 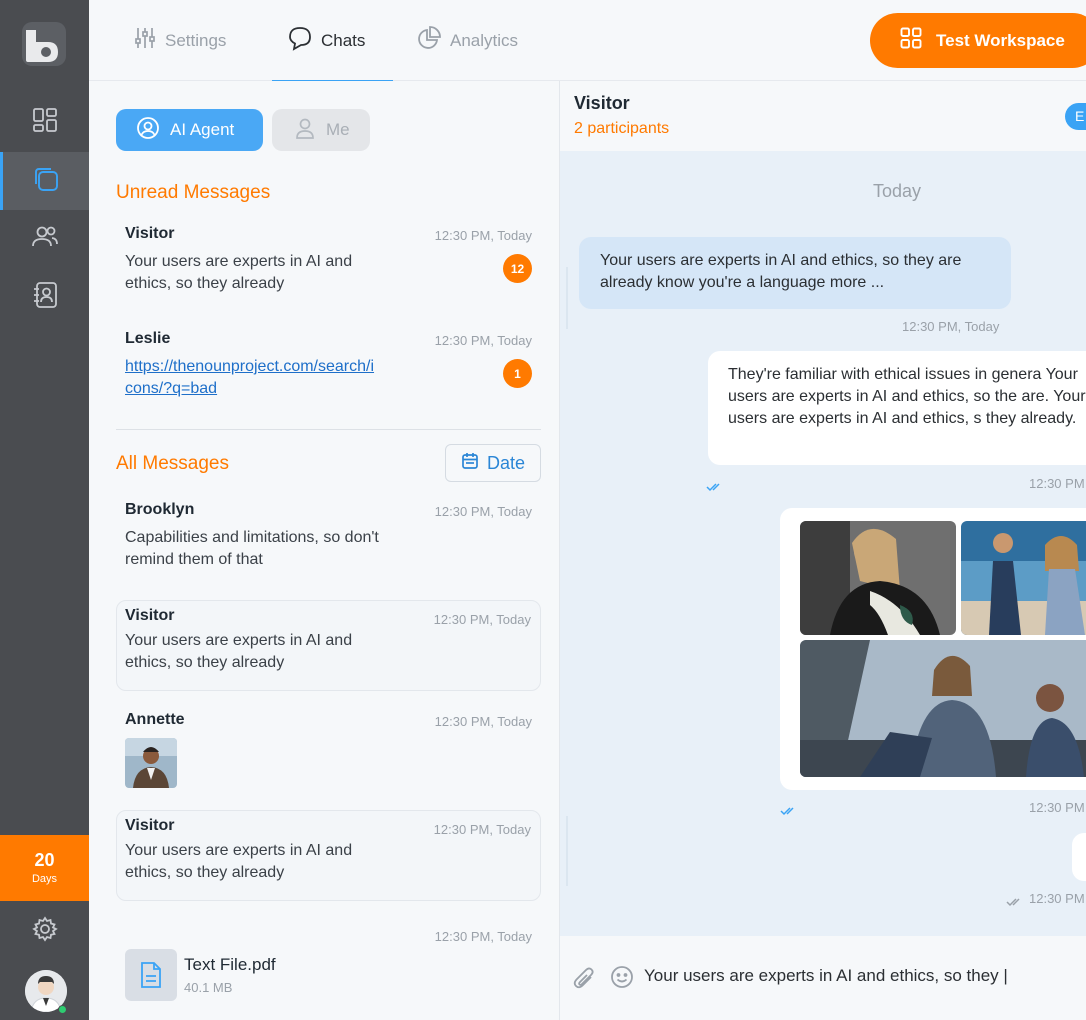 I want to click on trial-days-count: 20, so click(x=44, y=860).